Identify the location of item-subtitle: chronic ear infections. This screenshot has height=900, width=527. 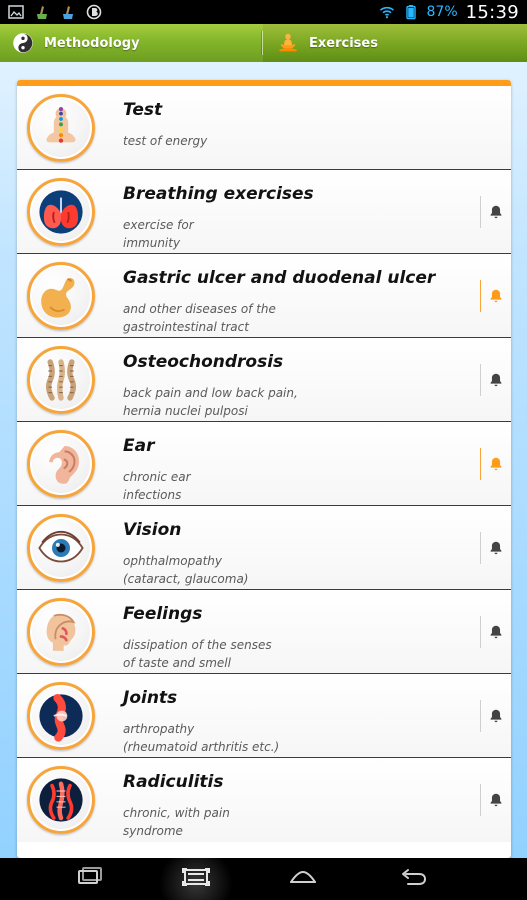
(157, 486).